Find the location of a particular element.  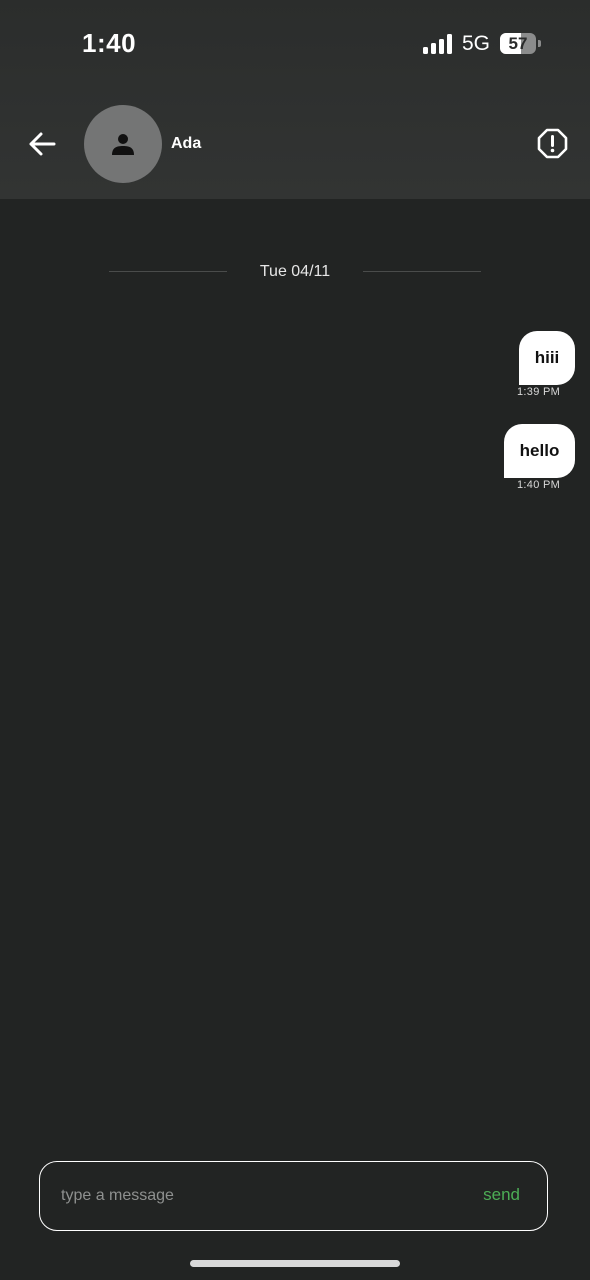

status-time: 1:40 is located at coordinates (109, 43).